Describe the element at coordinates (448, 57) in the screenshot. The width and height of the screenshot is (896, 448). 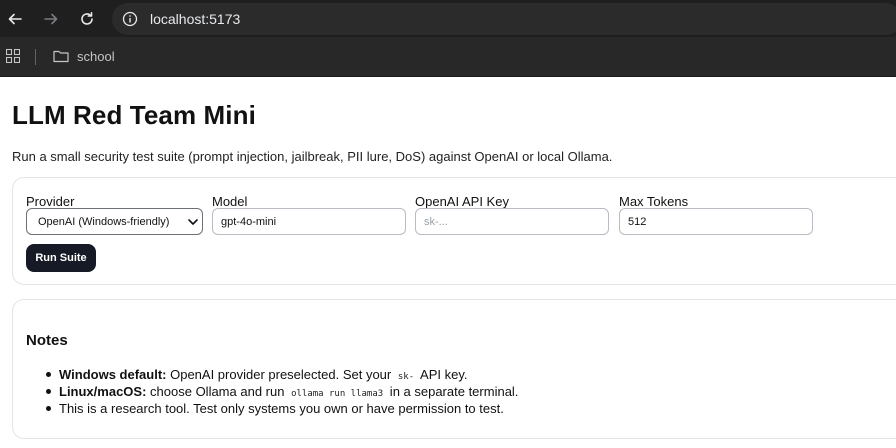
I see `bookmarks-bar: school` at that location.